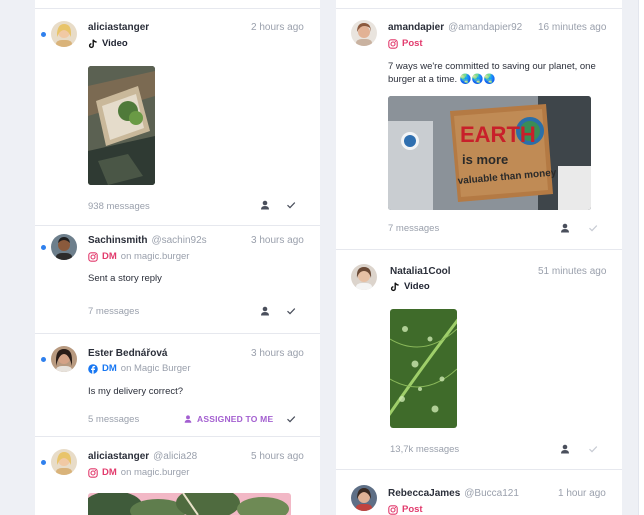  I want to click on username: RebeccaJames @Bucca121, so click(453, 493).